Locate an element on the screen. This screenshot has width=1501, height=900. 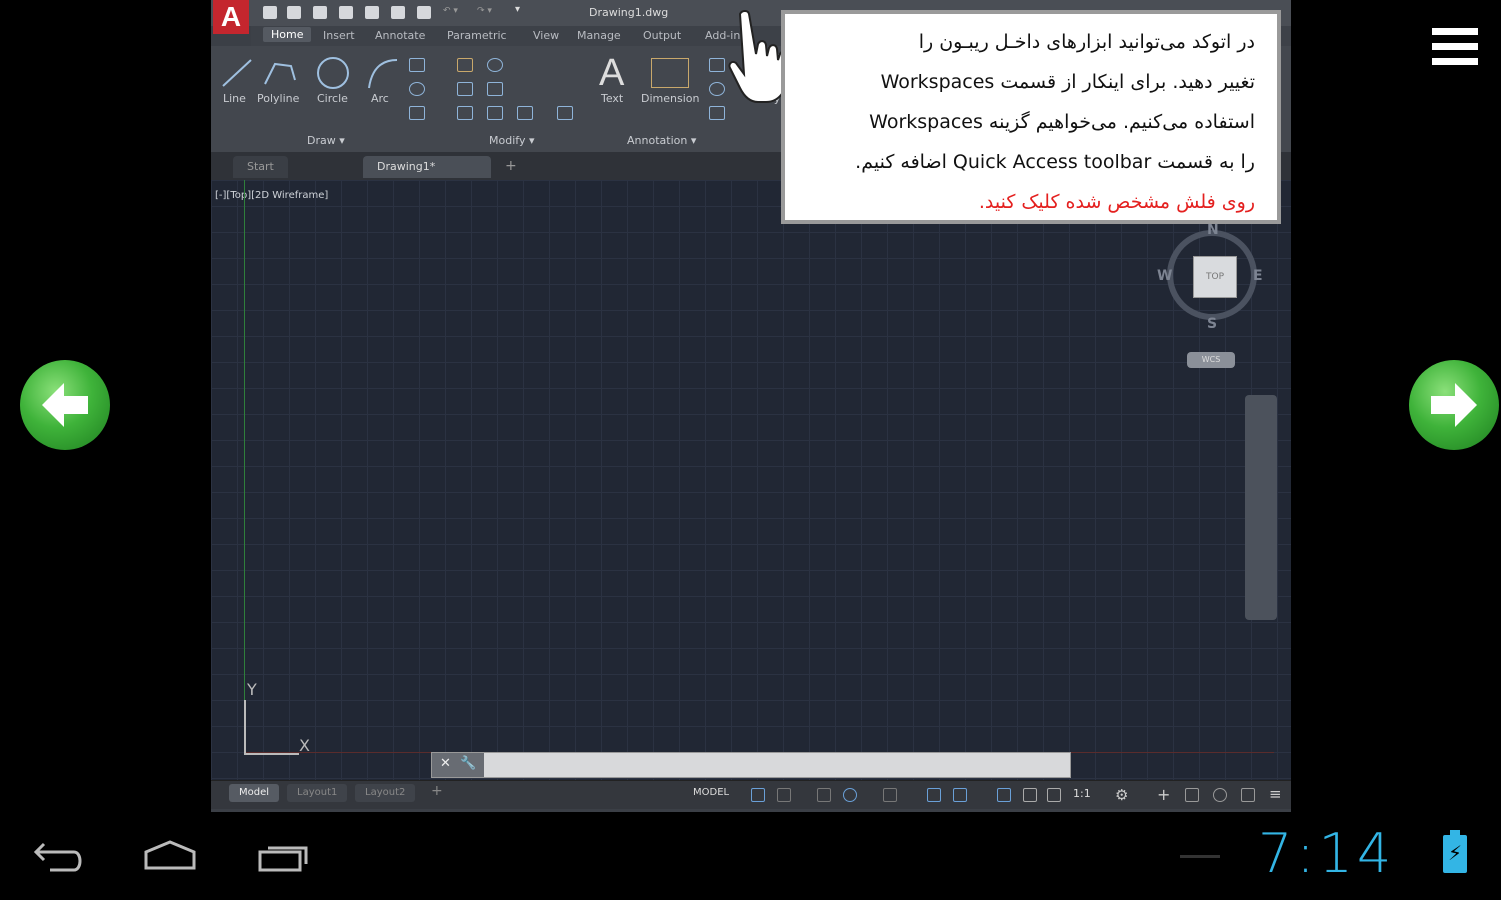
modify-panel-label: Modify ▾ is located at coordinates (511, 140).